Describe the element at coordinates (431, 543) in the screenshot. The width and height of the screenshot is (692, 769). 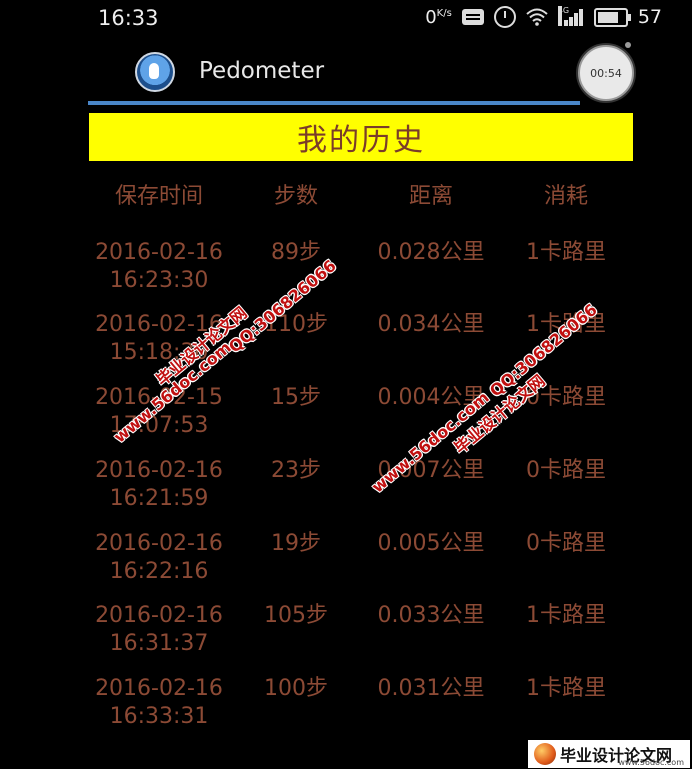
I see `cell-distance: 0.005公里` at that location.